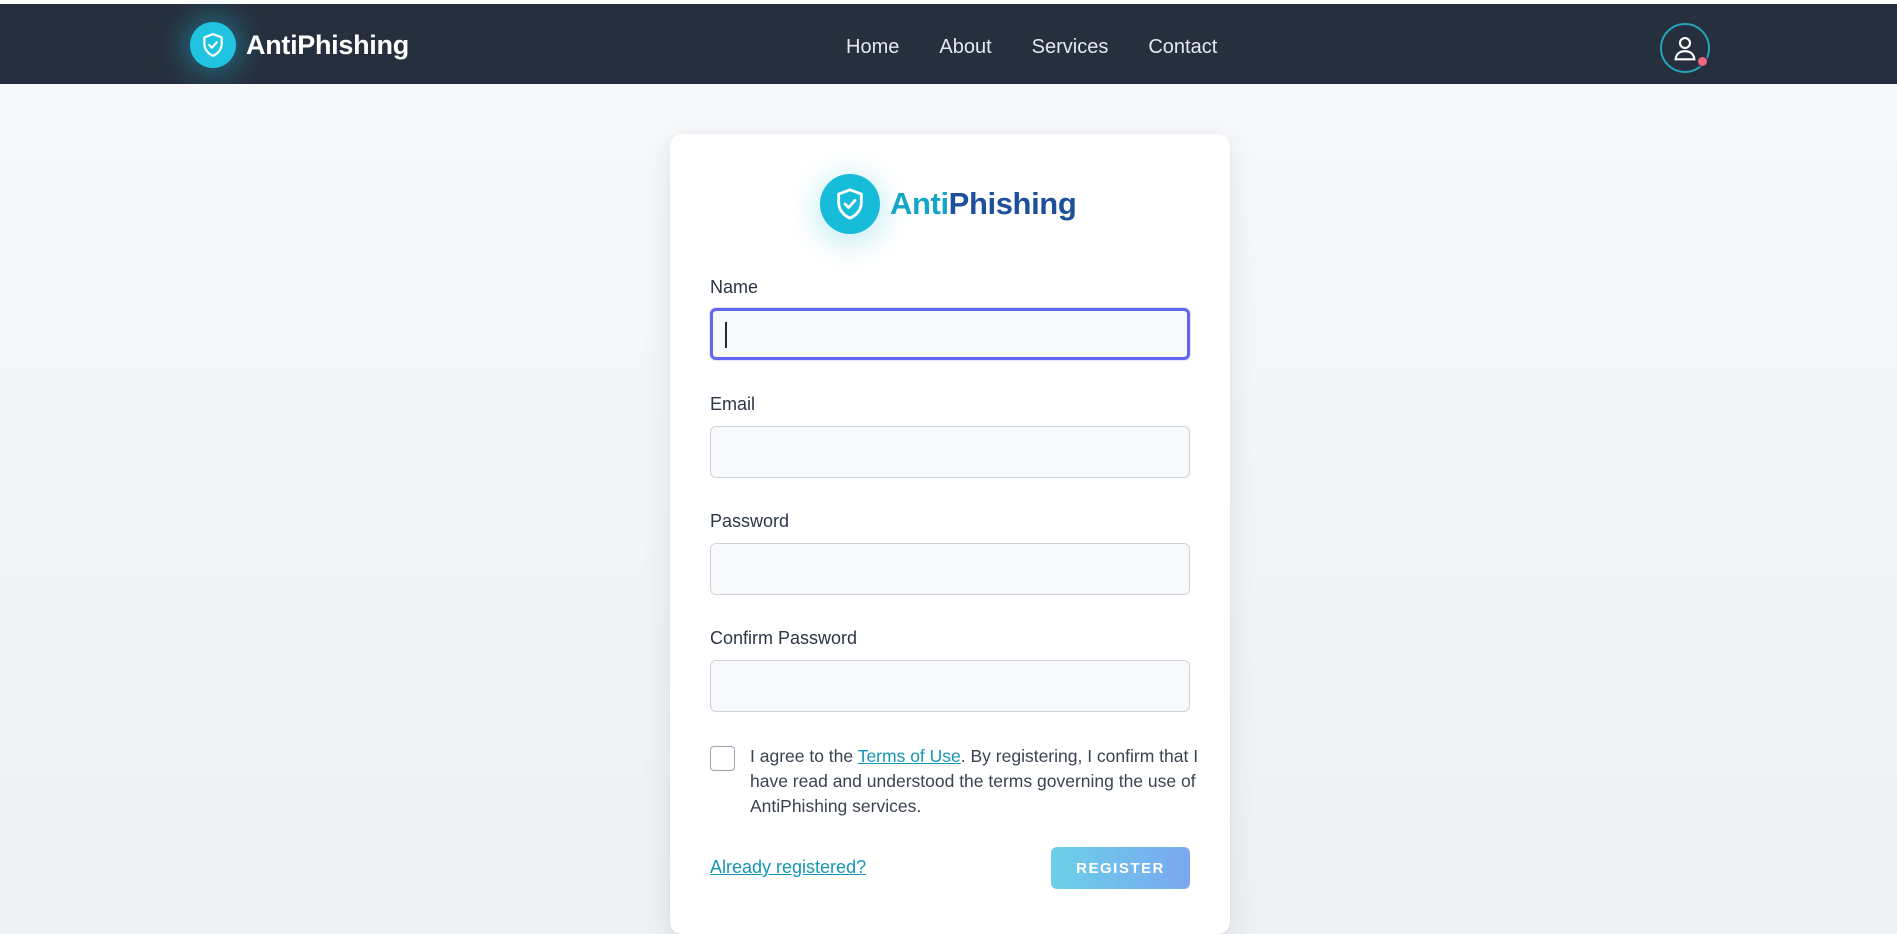 This screenshot has width=1897, height=934. I want to click on confirm-password-input, so click(950, 686).